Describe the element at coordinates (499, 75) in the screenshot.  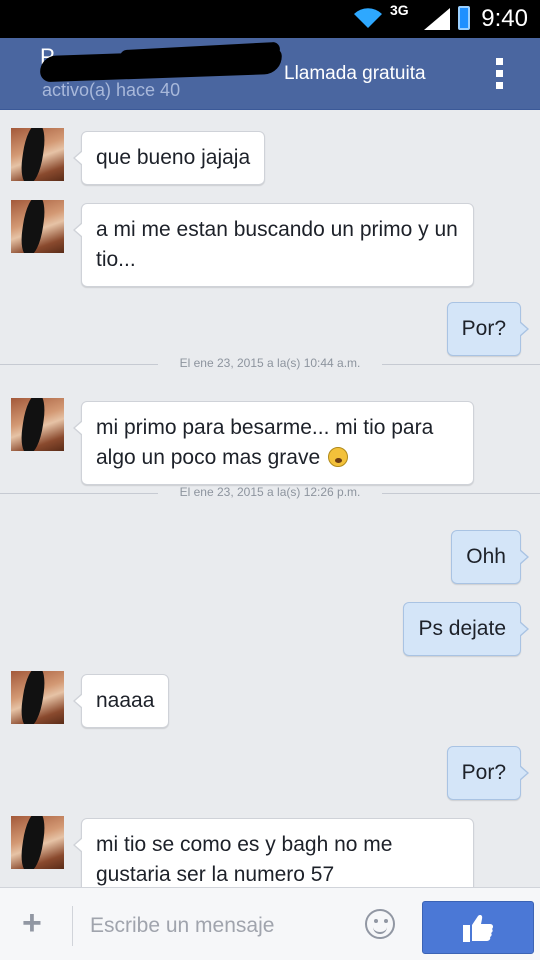
I see `overflow-menu-icon` at that location.